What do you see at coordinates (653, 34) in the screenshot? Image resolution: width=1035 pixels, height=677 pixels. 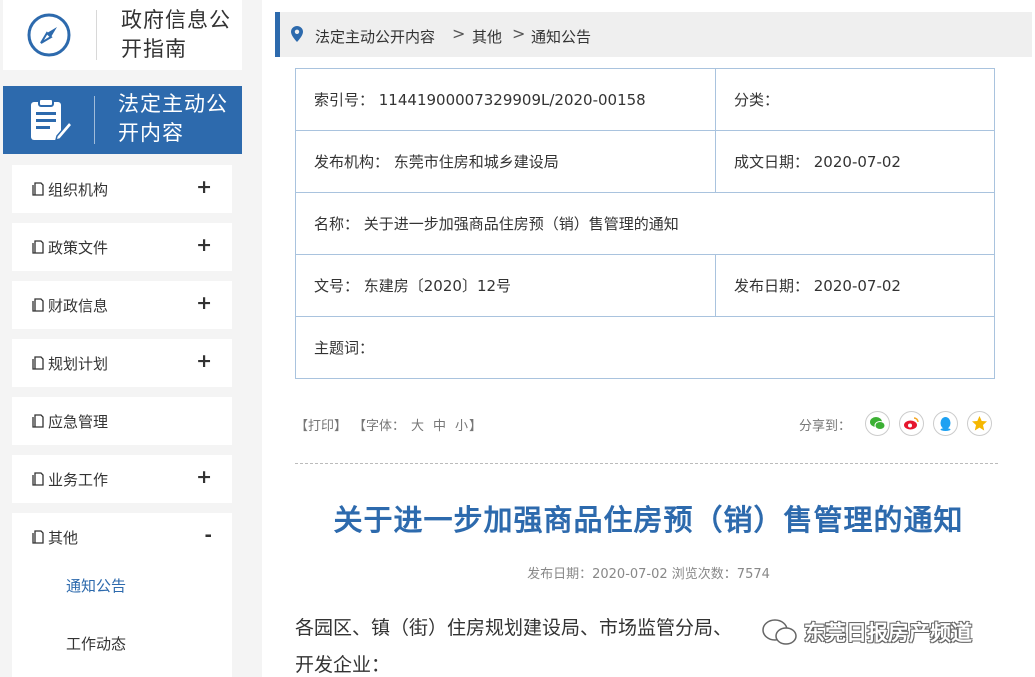 I see `breadcrumb: 法定主动公开内容 > 其他 > 通知公告` at bounding box center [653, 34].